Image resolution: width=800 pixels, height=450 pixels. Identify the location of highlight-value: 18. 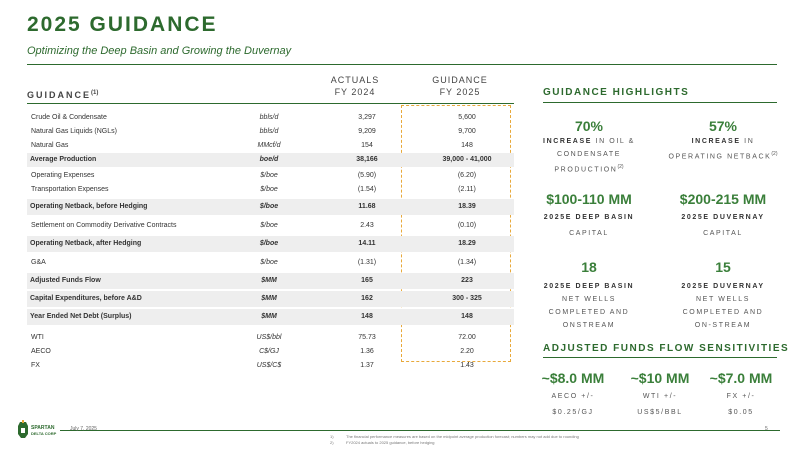
(589, 267).